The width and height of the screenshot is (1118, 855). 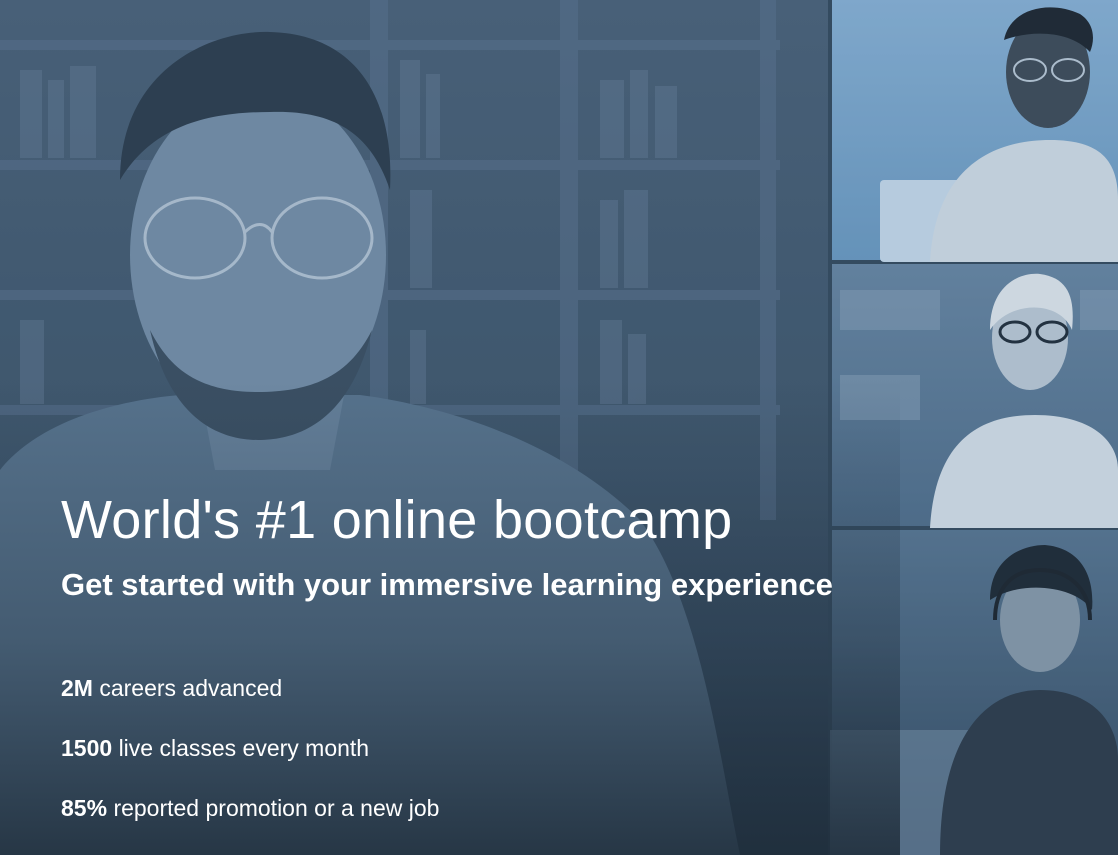 I want to click on stat-value: 85%, so click(x=84, y=808).